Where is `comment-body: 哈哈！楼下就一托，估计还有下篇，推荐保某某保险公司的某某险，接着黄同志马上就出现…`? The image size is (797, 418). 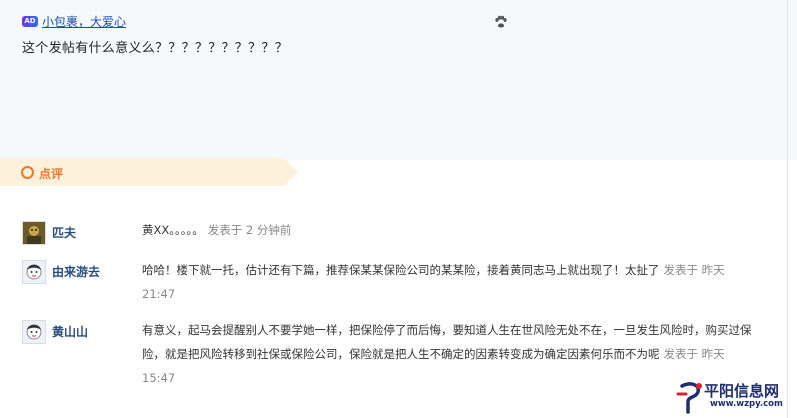 comment-body: 哈哈！楼下就一托，估计还有下篇，推荐保某某保险公司的某某险，接着黄同志马上就出现… is located at coordinates (401, 270).